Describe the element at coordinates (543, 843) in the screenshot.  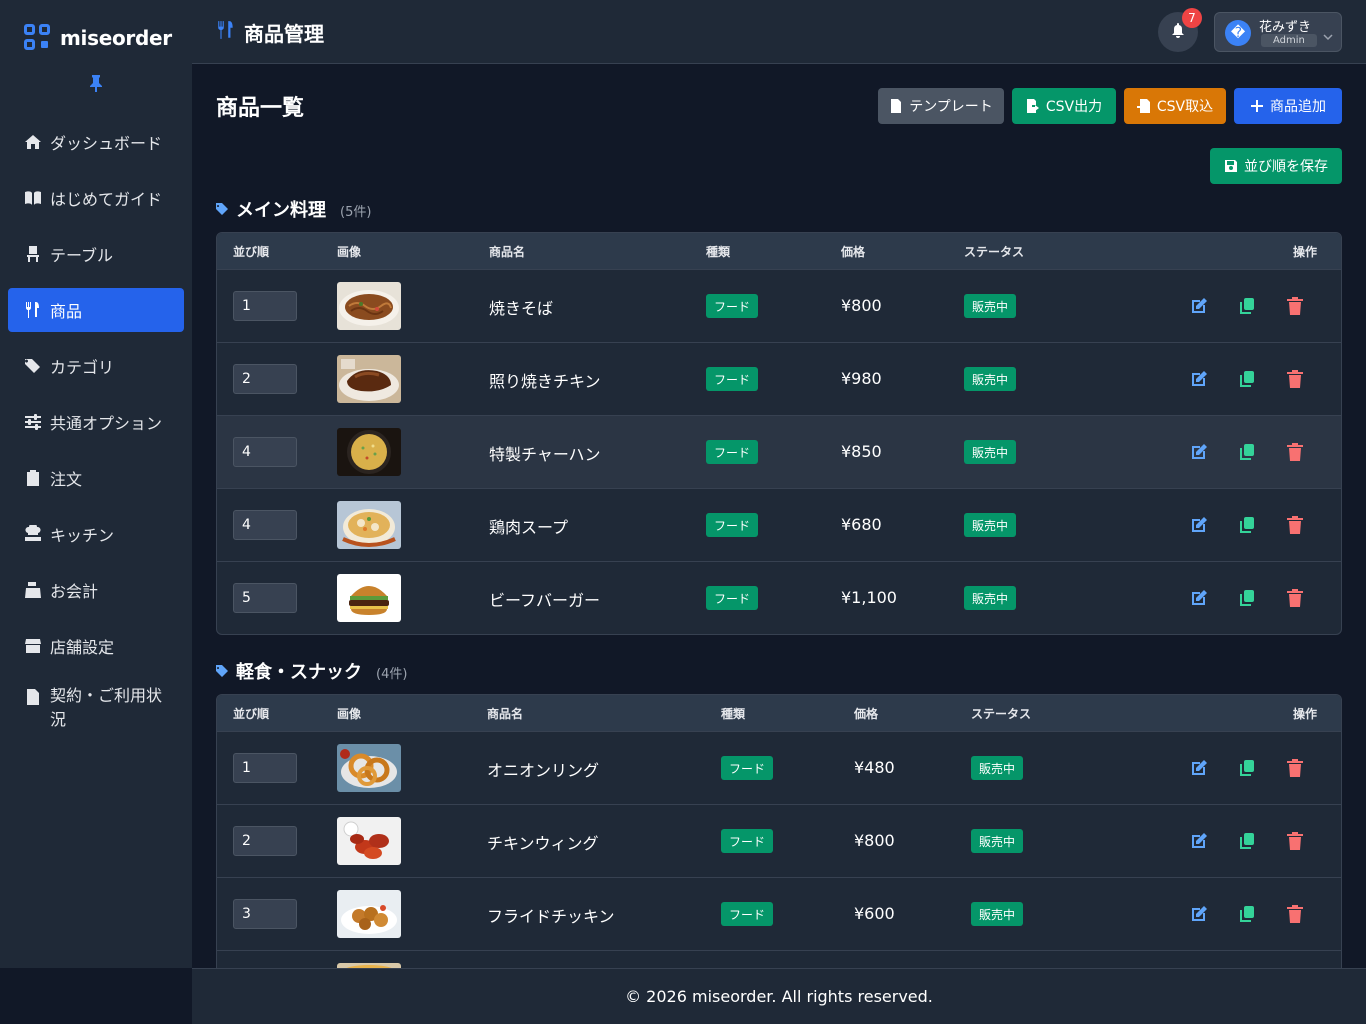
I see `product-name: チキンウィング` at that location.